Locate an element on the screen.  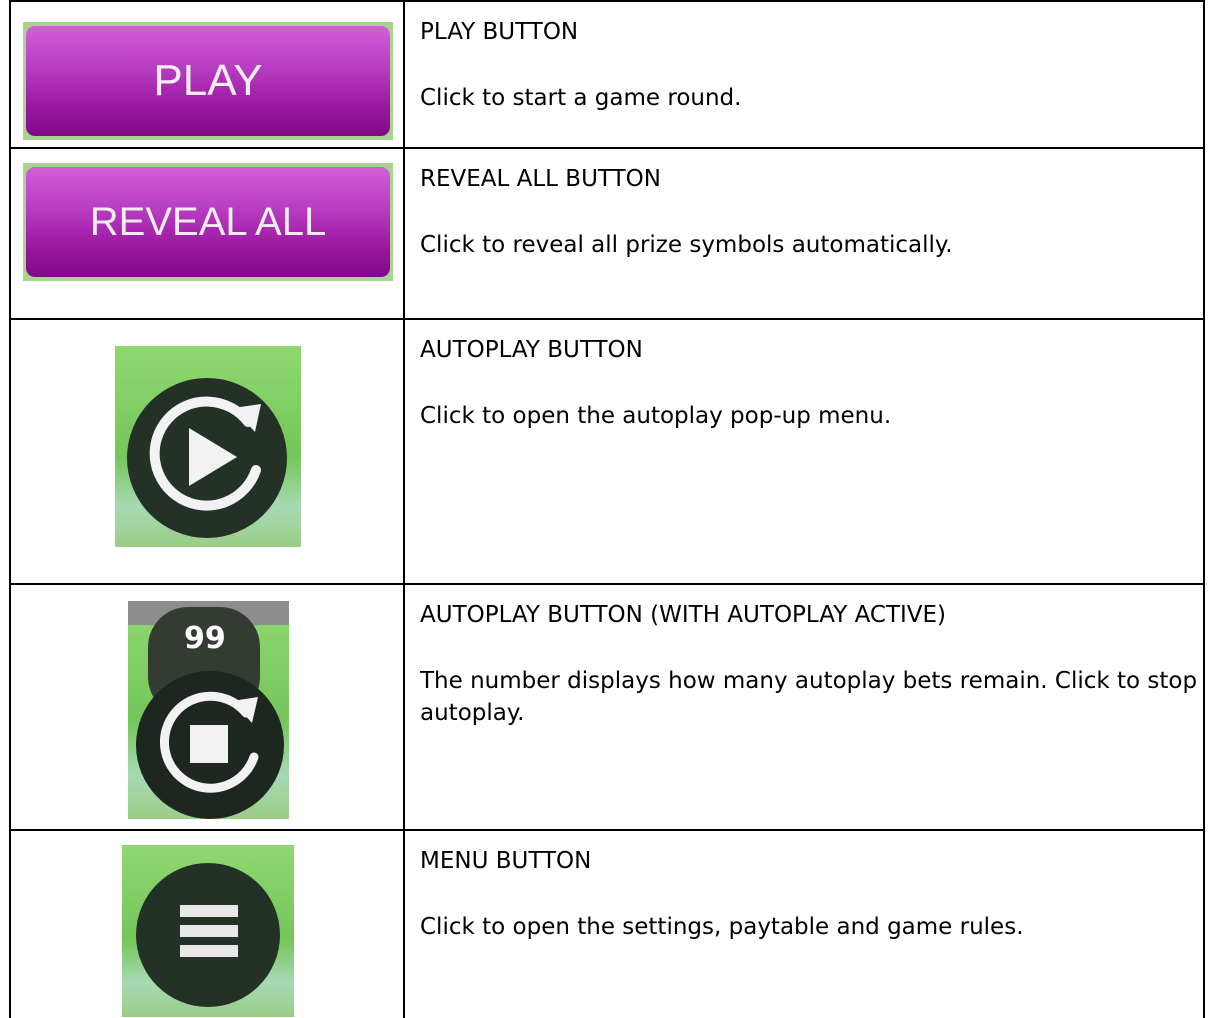
description-cell: PLAY BUTTON Click to start a game round. is located at coordinates (804, 74).